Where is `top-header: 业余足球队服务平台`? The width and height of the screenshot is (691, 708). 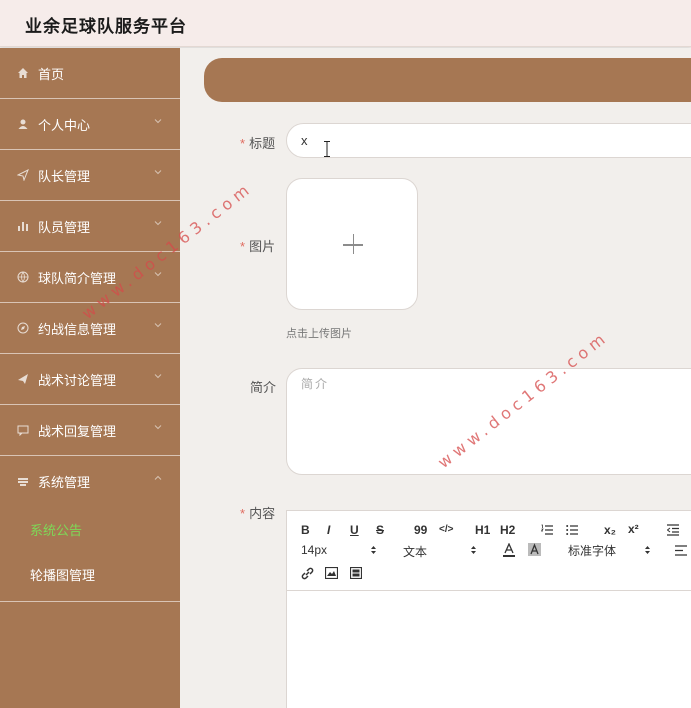
top-header: 业余足球队服务平台 is located at coordinates (345, 23).